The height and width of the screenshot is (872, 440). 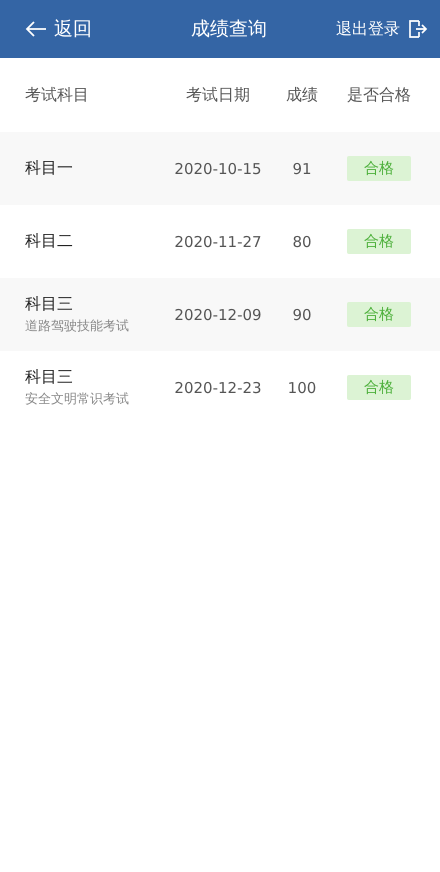 I want to click on subject-name: 科目一, so click(x=49, y=168).